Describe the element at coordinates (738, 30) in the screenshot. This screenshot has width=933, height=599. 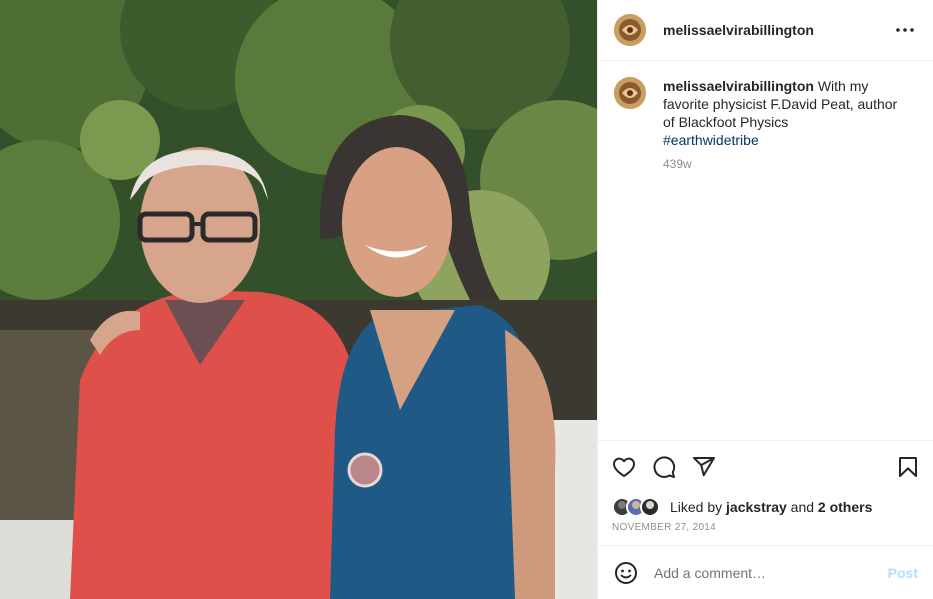
I see `header-username: melissaelvirabillington` at that location.